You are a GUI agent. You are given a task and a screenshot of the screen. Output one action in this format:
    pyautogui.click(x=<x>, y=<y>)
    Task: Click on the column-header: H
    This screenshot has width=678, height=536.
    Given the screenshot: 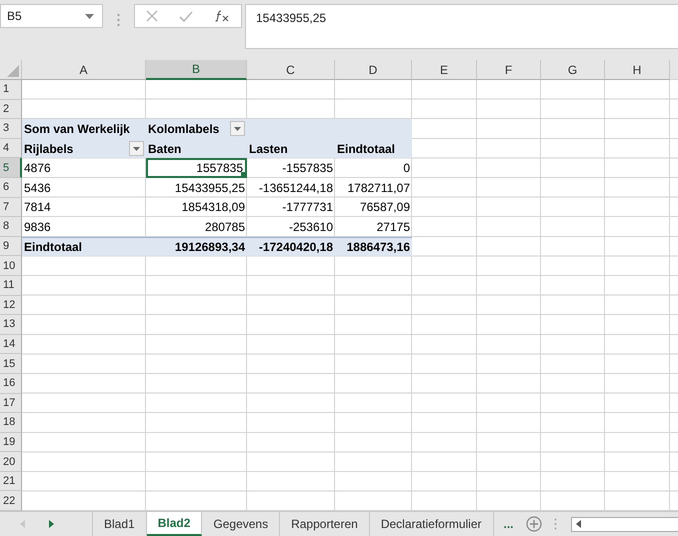 What is the action you would take?
    pyautogui.click(x=637, y=70)
    